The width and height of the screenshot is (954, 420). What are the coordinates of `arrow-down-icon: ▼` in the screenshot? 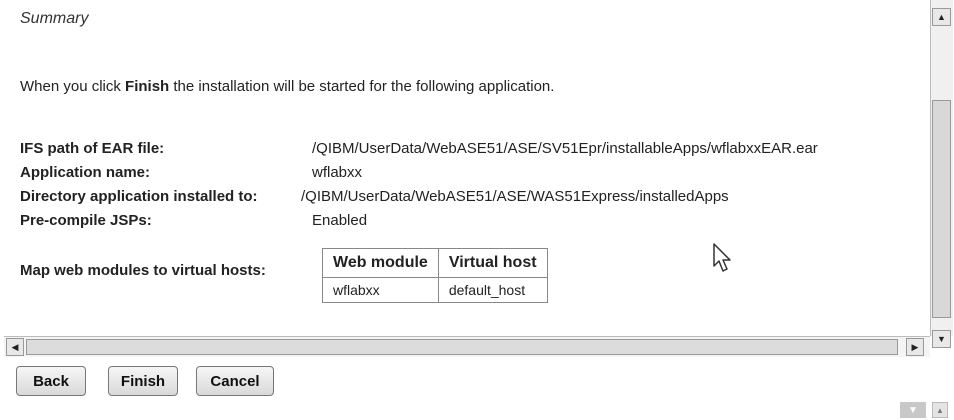 It's located at (941, 339).